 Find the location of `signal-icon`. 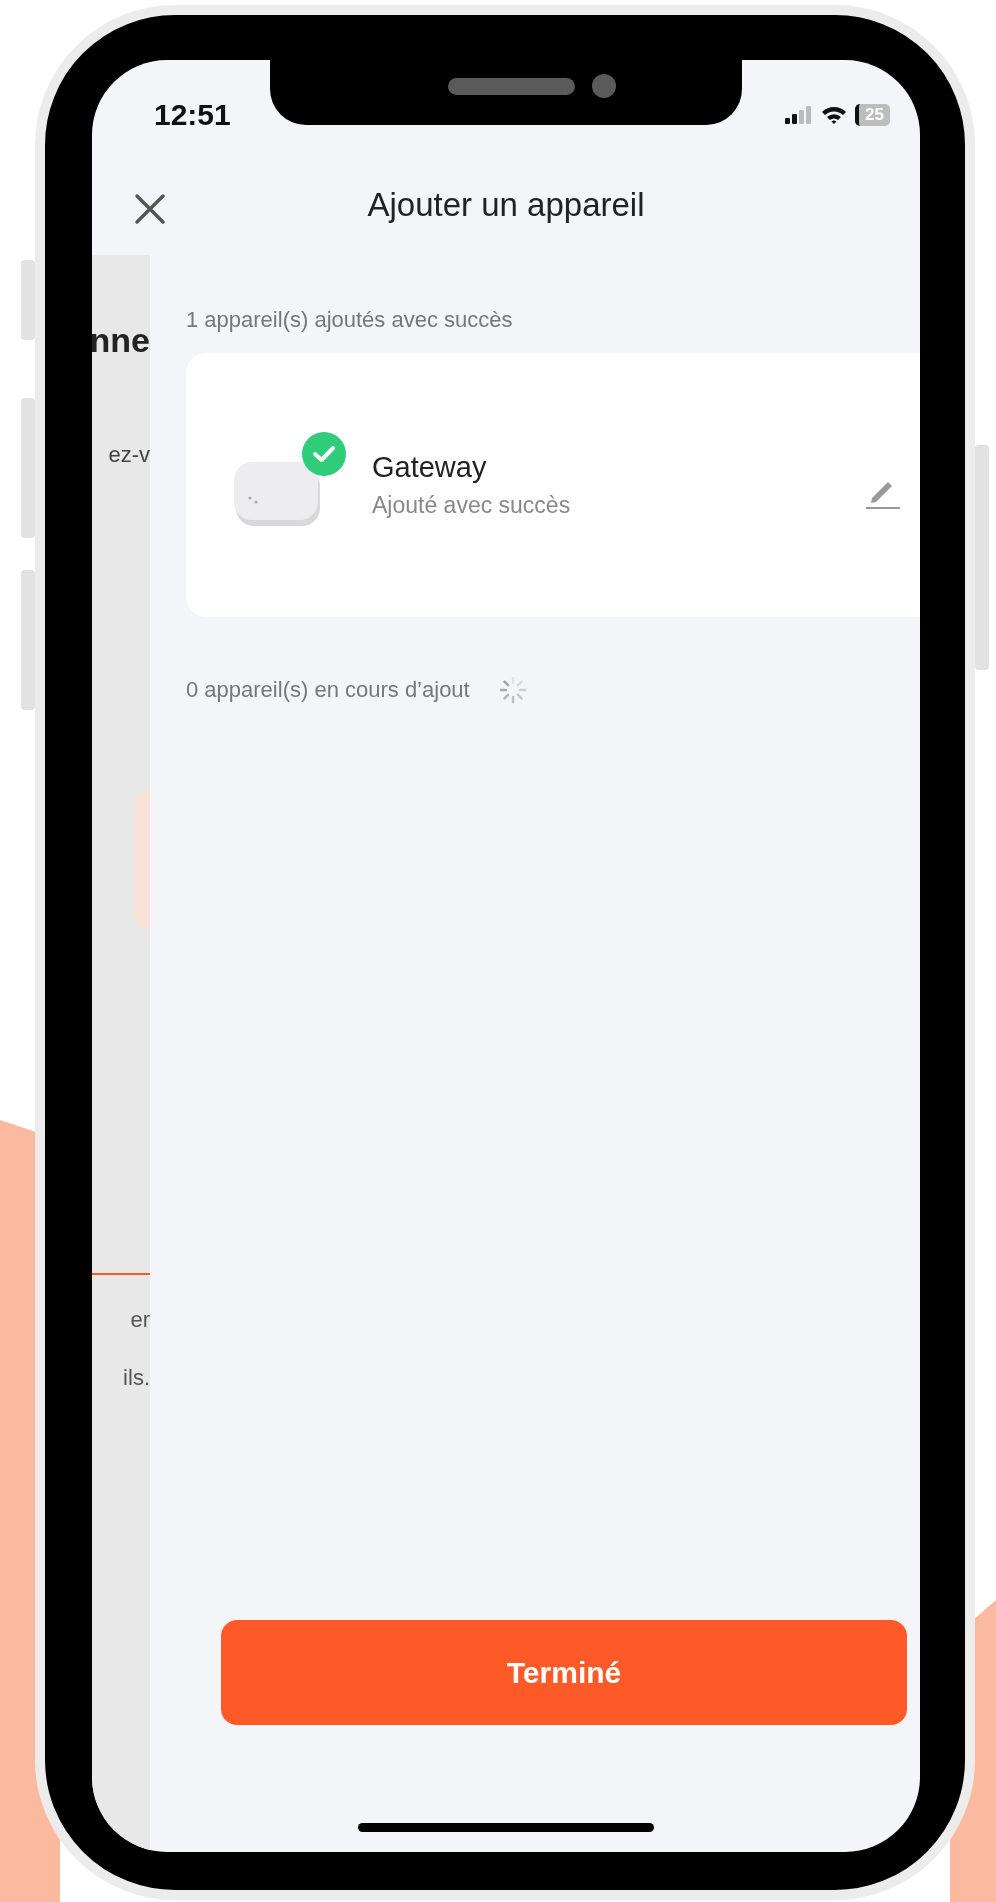

signal-icon is located at coordinates (799, 115).